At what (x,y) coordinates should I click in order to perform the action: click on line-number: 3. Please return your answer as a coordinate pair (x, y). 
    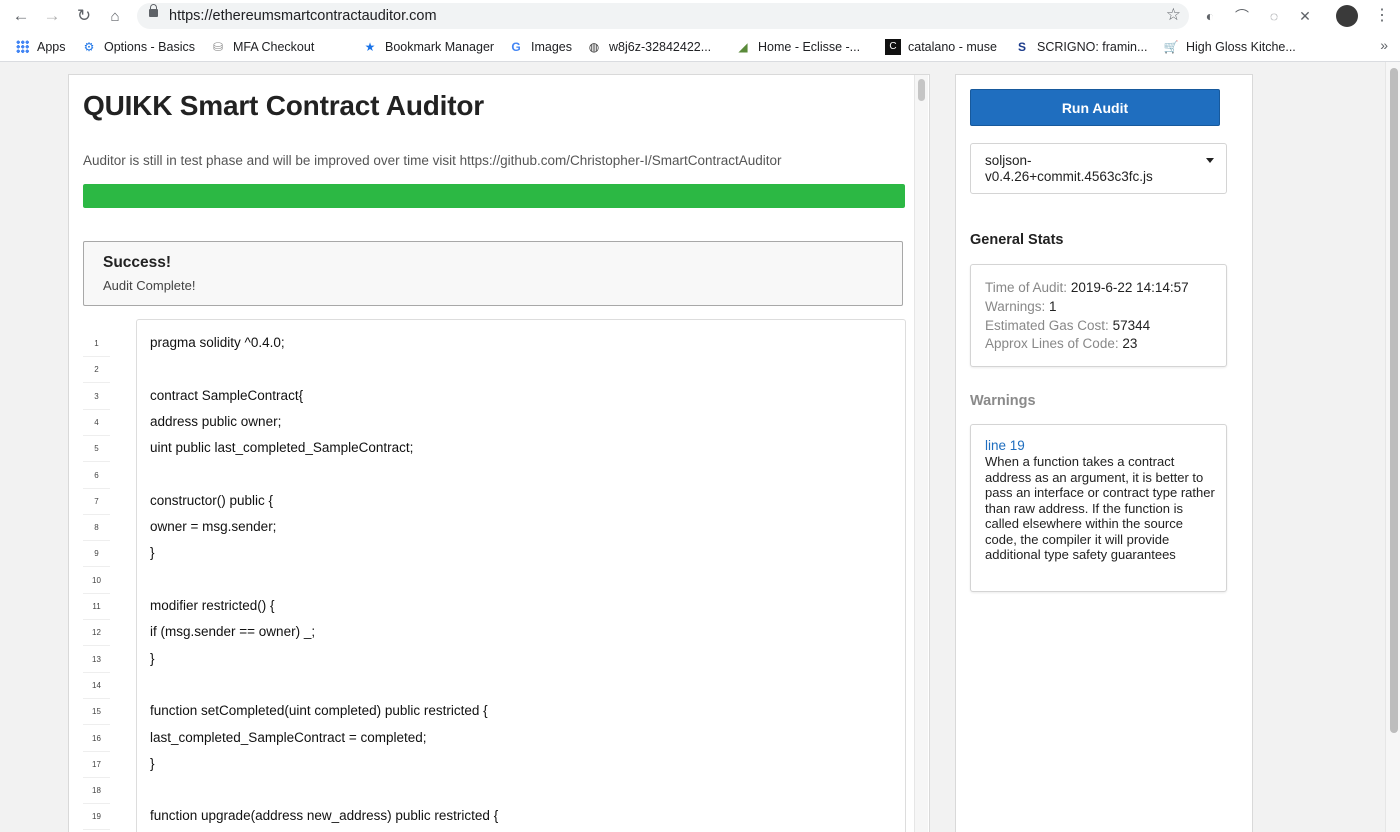
    Looking at the image, I should click on (96, 397).